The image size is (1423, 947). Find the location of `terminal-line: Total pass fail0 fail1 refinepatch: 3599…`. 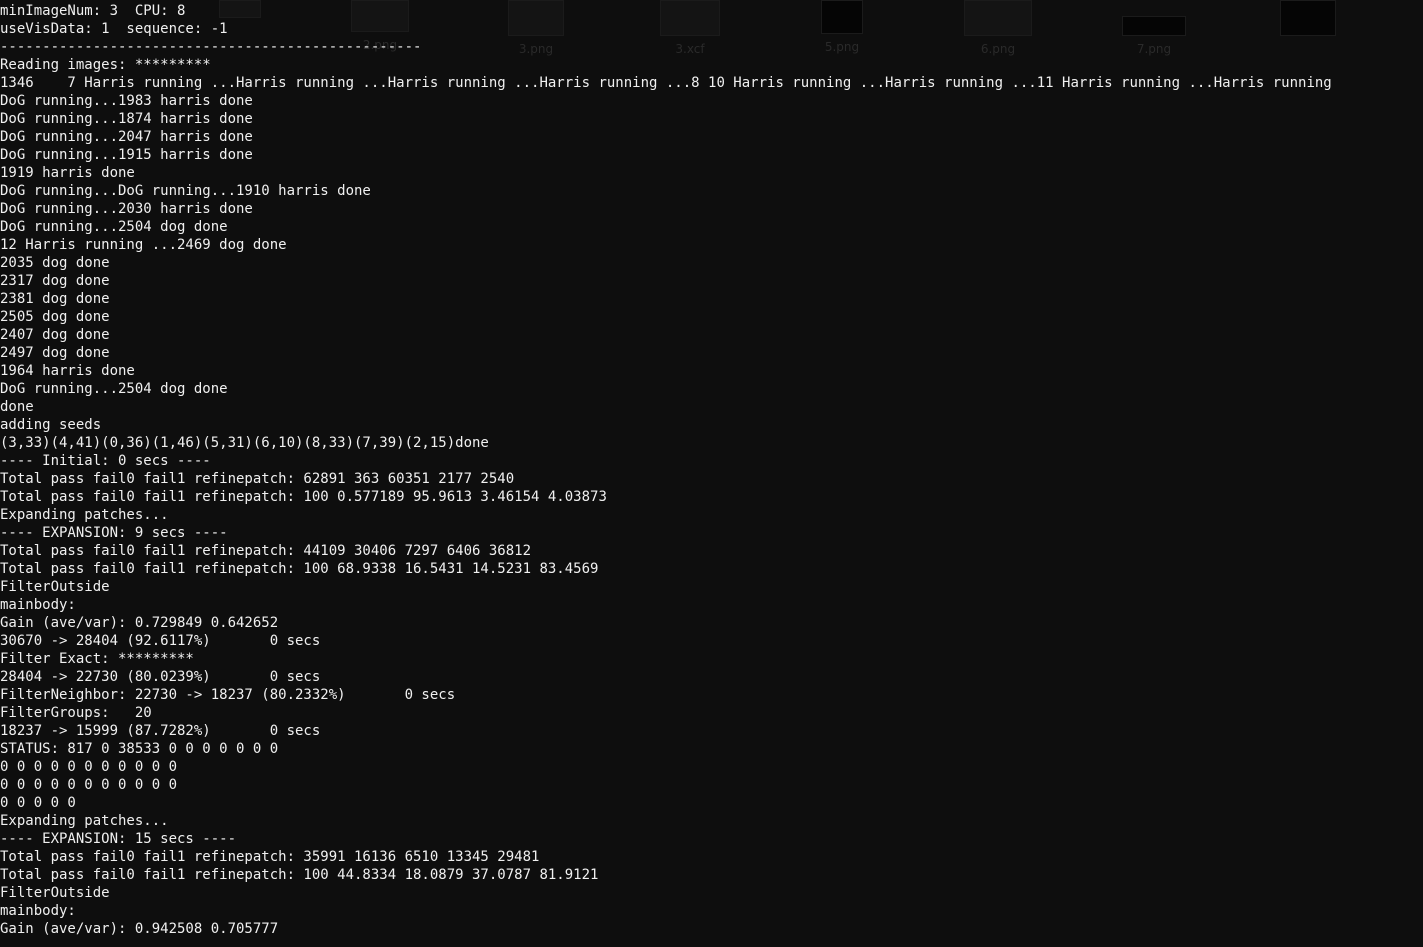

terminal-line: Total pass fail0 fail1 refinepatch: 3599… is located at coordinates (270, 857).